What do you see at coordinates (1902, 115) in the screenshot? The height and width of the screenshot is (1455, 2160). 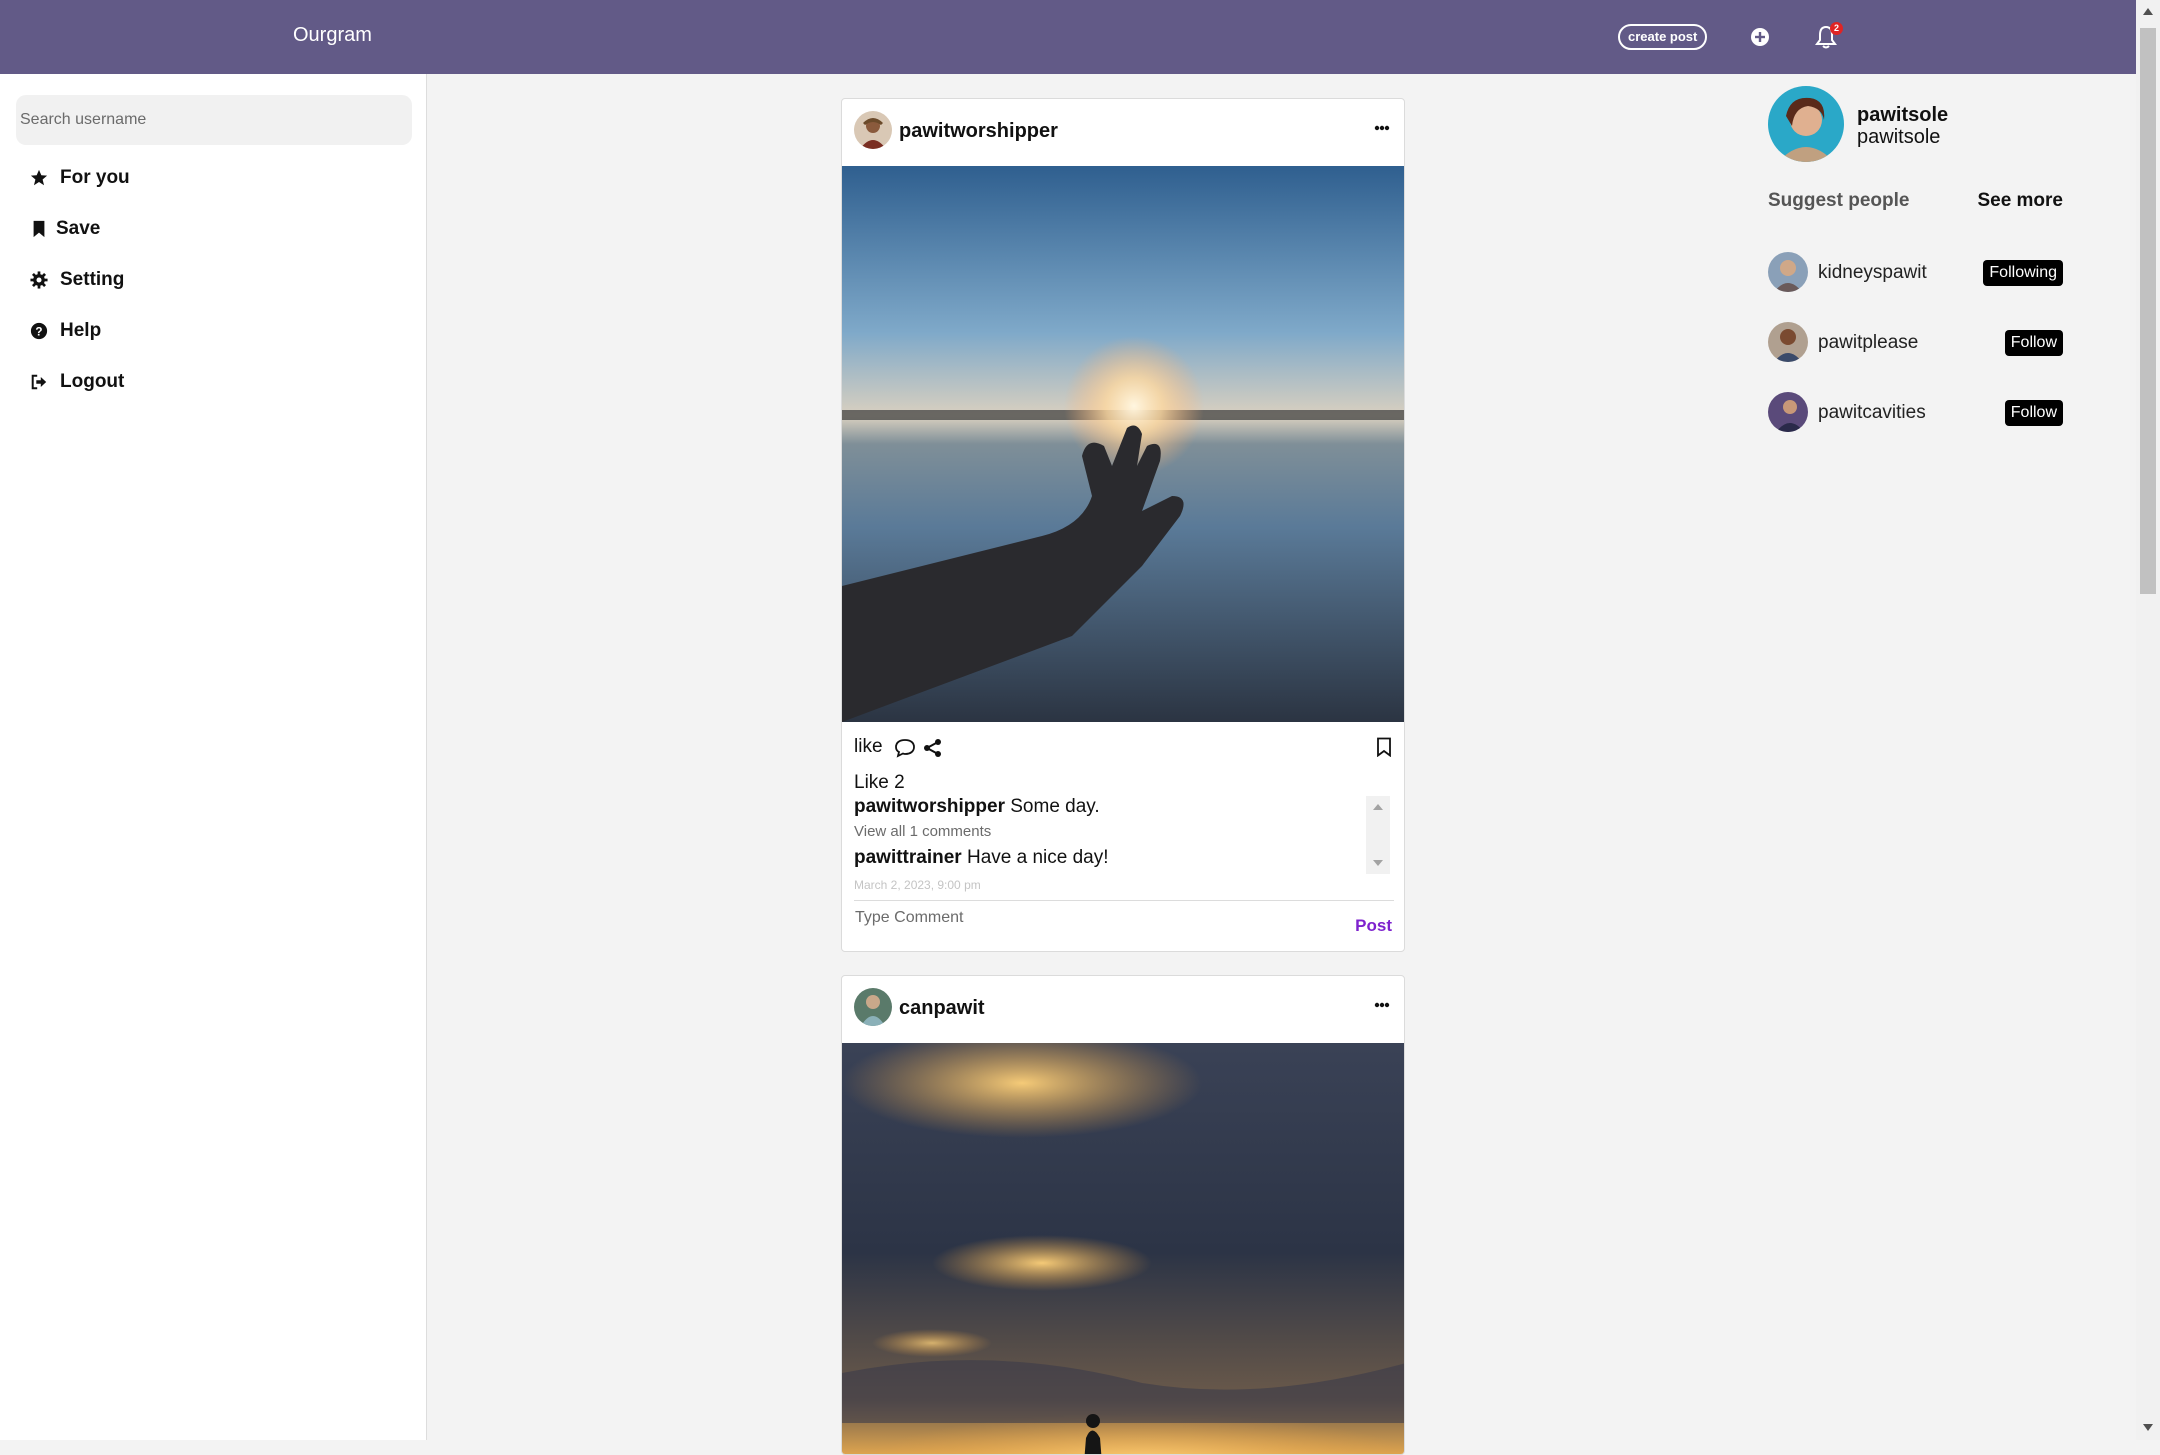 I see `profile-name: pawitsole` at bounding box center [1902, 115].